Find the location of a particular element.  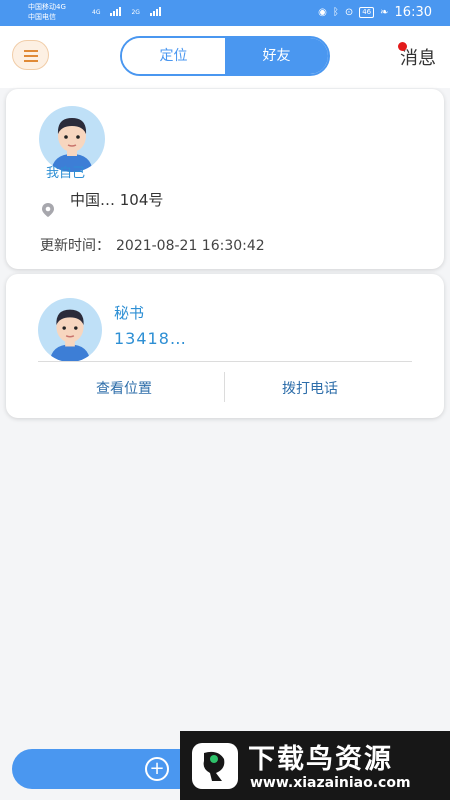

action-separator is located at coordinates (224, 387).